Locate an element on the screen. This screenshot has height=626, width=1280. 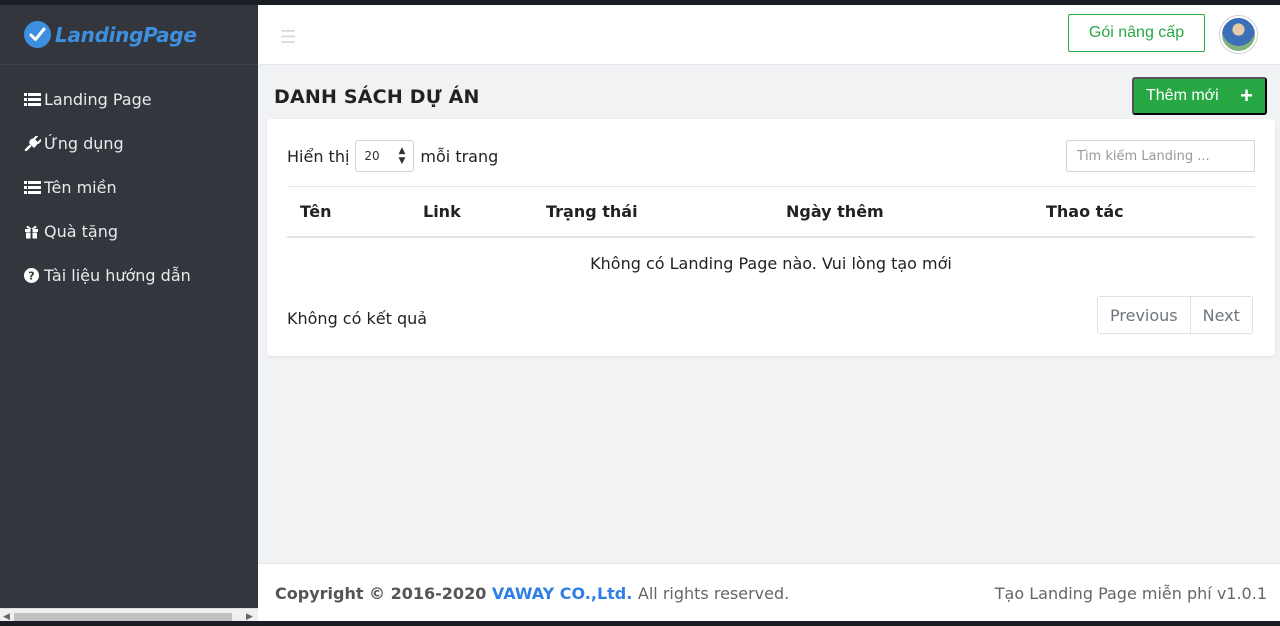
page-size-control: Hiển thị 20 ▲ ▼ mỗi trang is located at coordinates (392, 156).